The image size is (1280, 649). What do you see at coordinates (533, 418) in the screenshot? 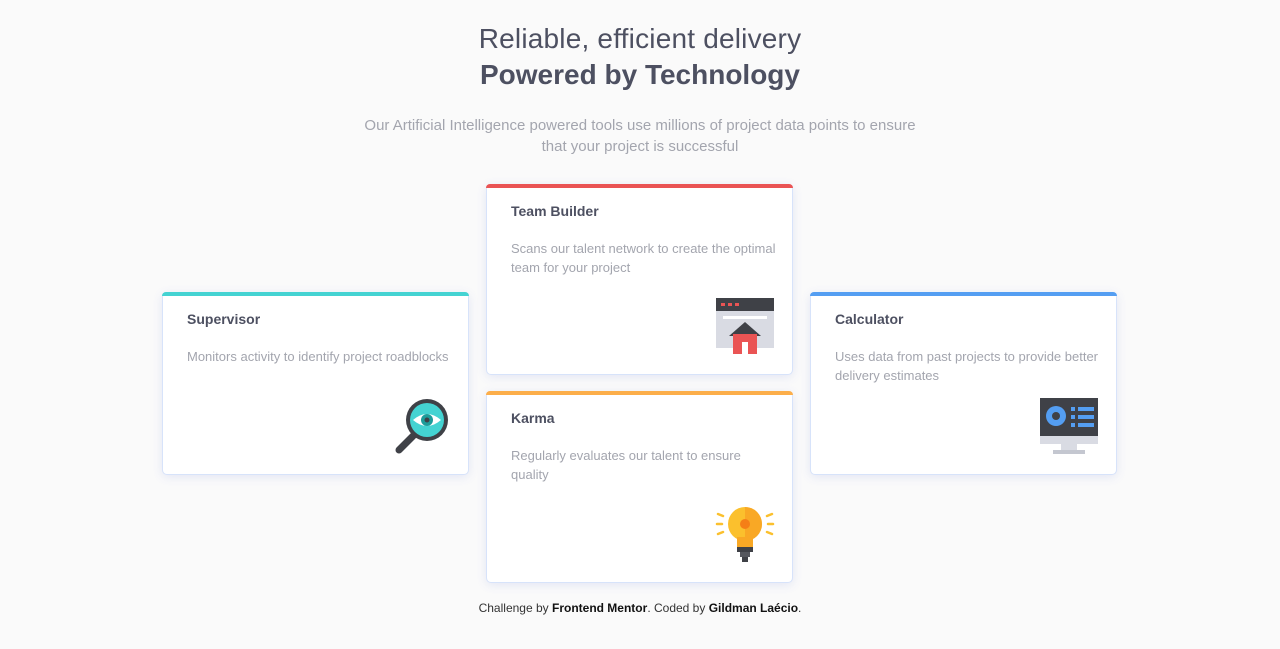
I see `card-title: Karma` at bounding box center [533, 418].